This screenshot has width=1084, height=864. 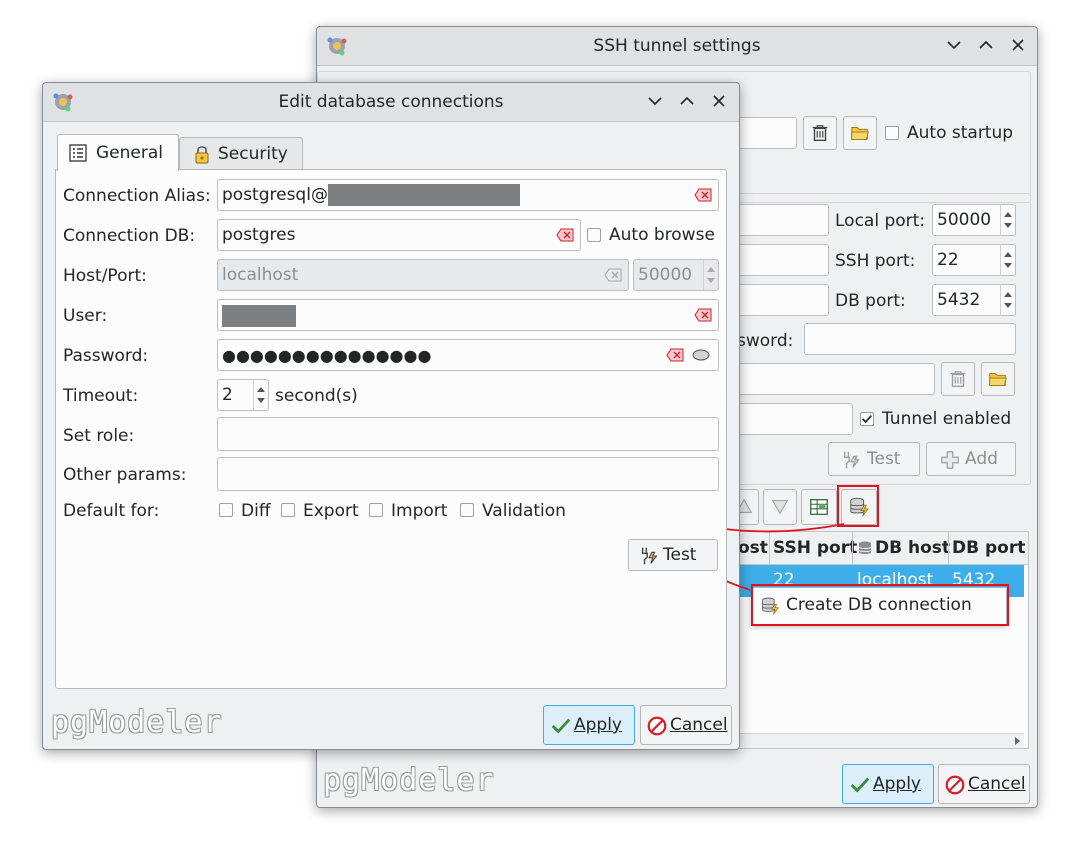 What do you see at coordinates (955, 785) in the screenshot?
I see `cancel-icon` at bounding box center [955, 785].